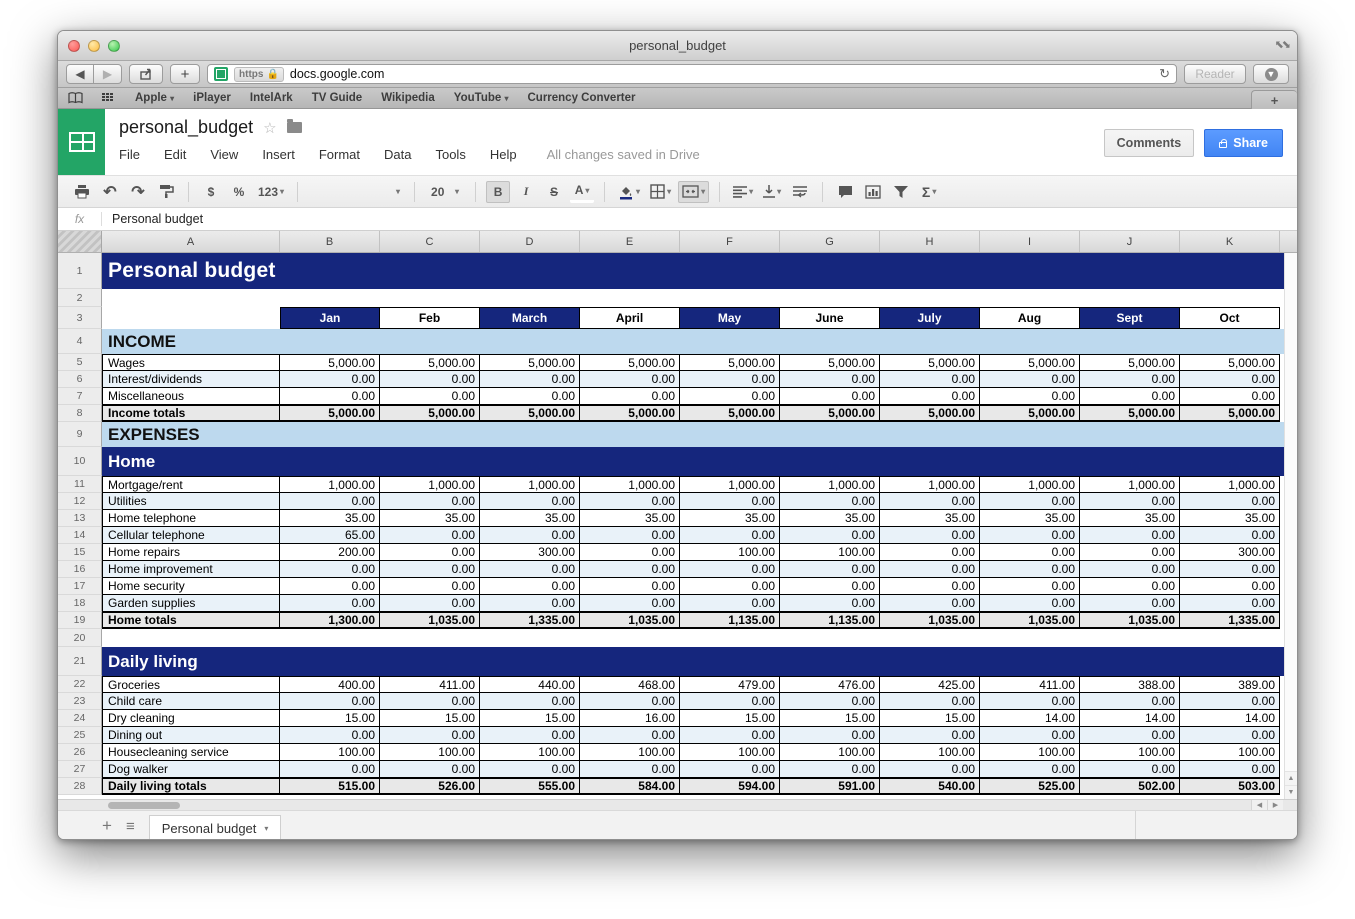 Image resolution: width=1355 pixels, height=919 pixels. I want to click on cell: Interest/dividends, so click(191, 379).